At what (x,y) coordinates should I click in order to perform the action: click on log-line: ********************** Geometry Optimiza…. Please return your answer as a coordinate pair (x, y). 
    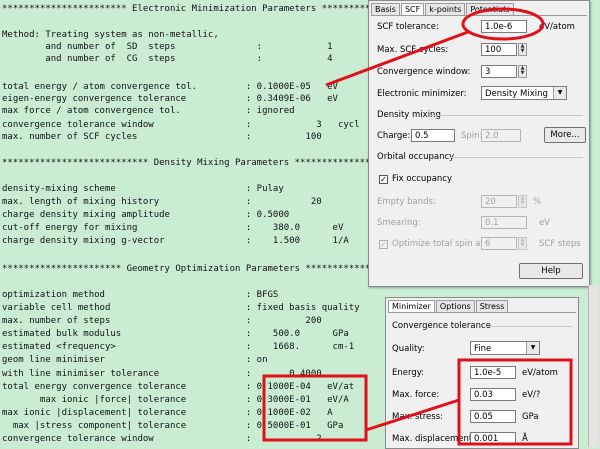
    Looking at the image, I should click on (197, 269).